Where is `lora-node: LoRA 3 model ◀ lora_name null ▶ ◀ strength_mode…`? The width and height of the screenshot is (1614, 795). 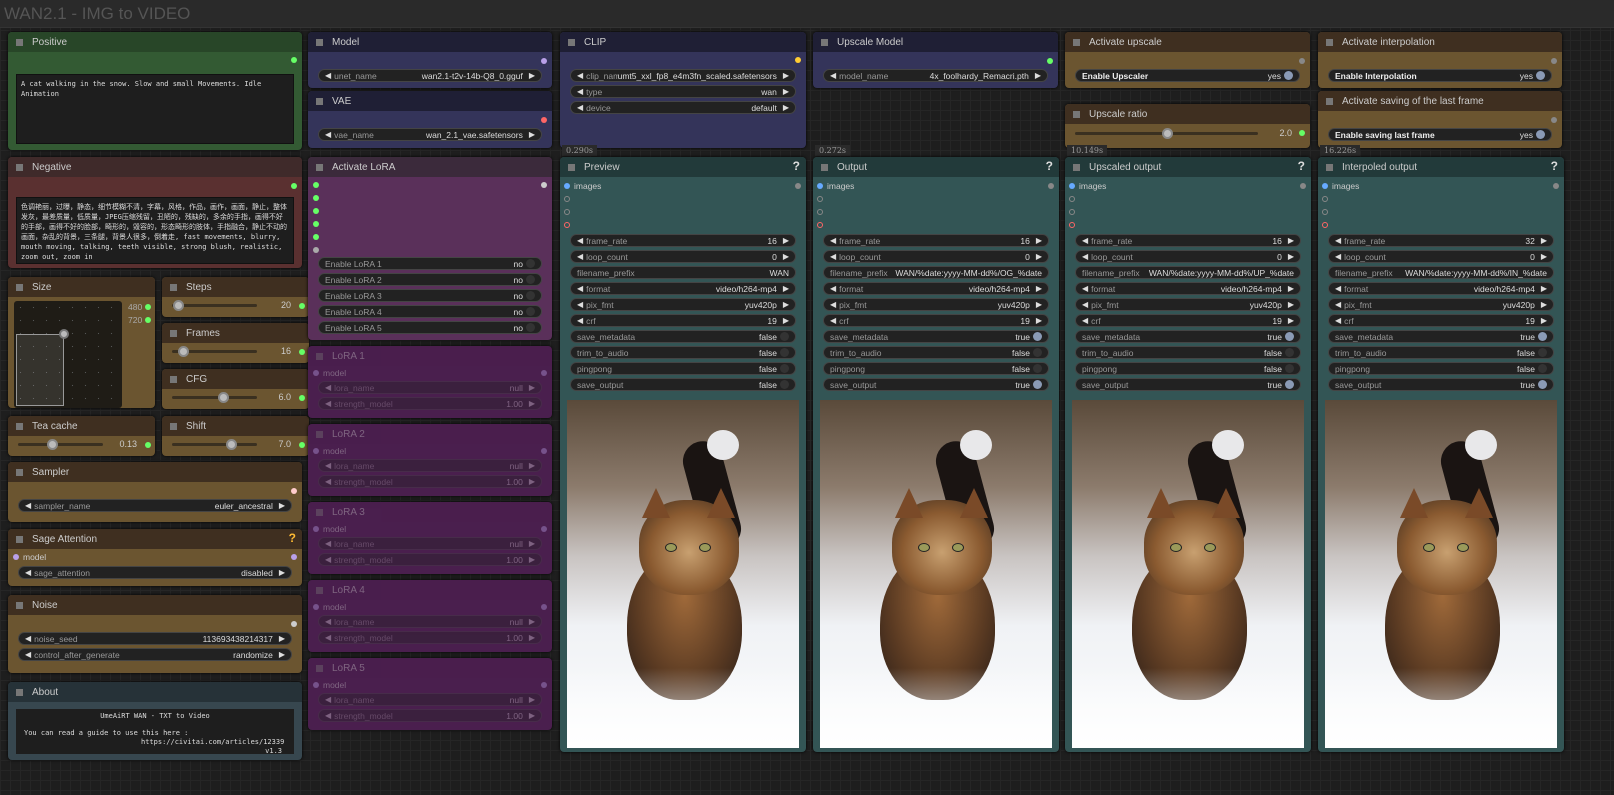
lora-node: LoRA 3 model ◀ lora_name null ▶ ◀ strength_mode… is located at coordinates (430, 538).